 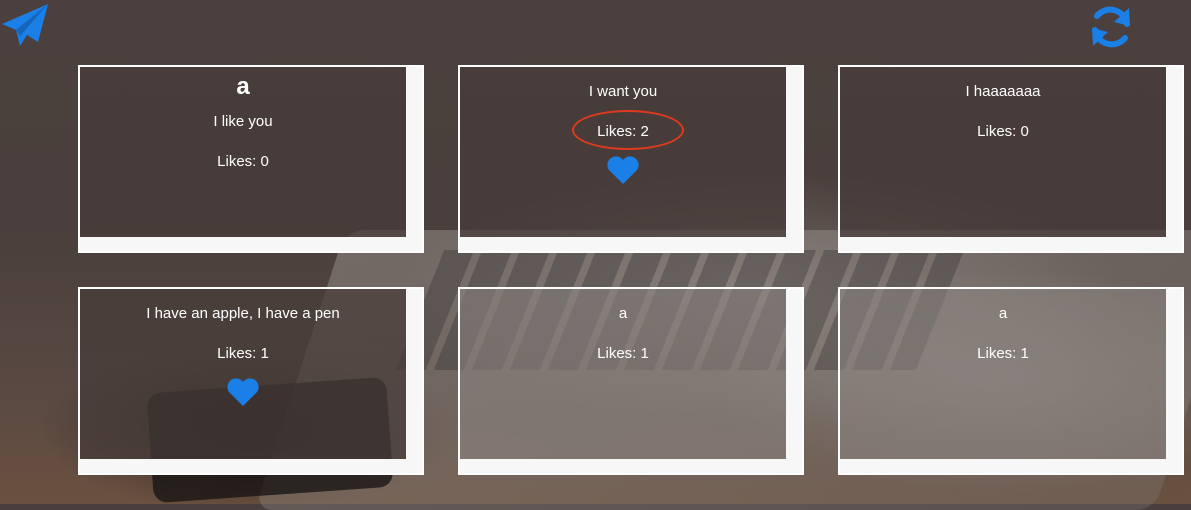 I want to click on message-card: I want you Likes: 2, so click(x=631, y=159).